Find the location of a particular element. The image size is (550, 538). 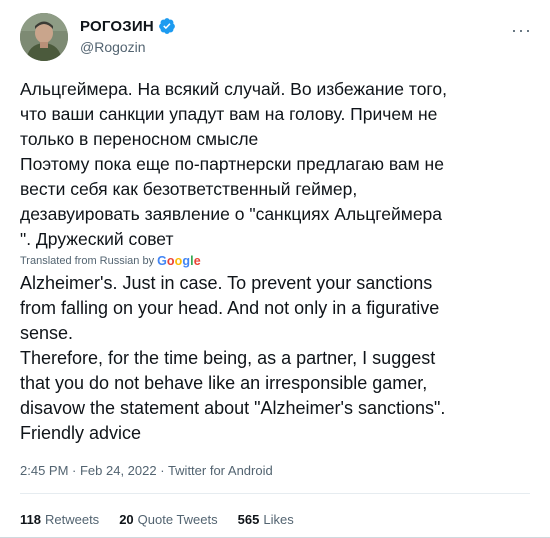

verified-badge-icon is located at coordinates (166, 26).